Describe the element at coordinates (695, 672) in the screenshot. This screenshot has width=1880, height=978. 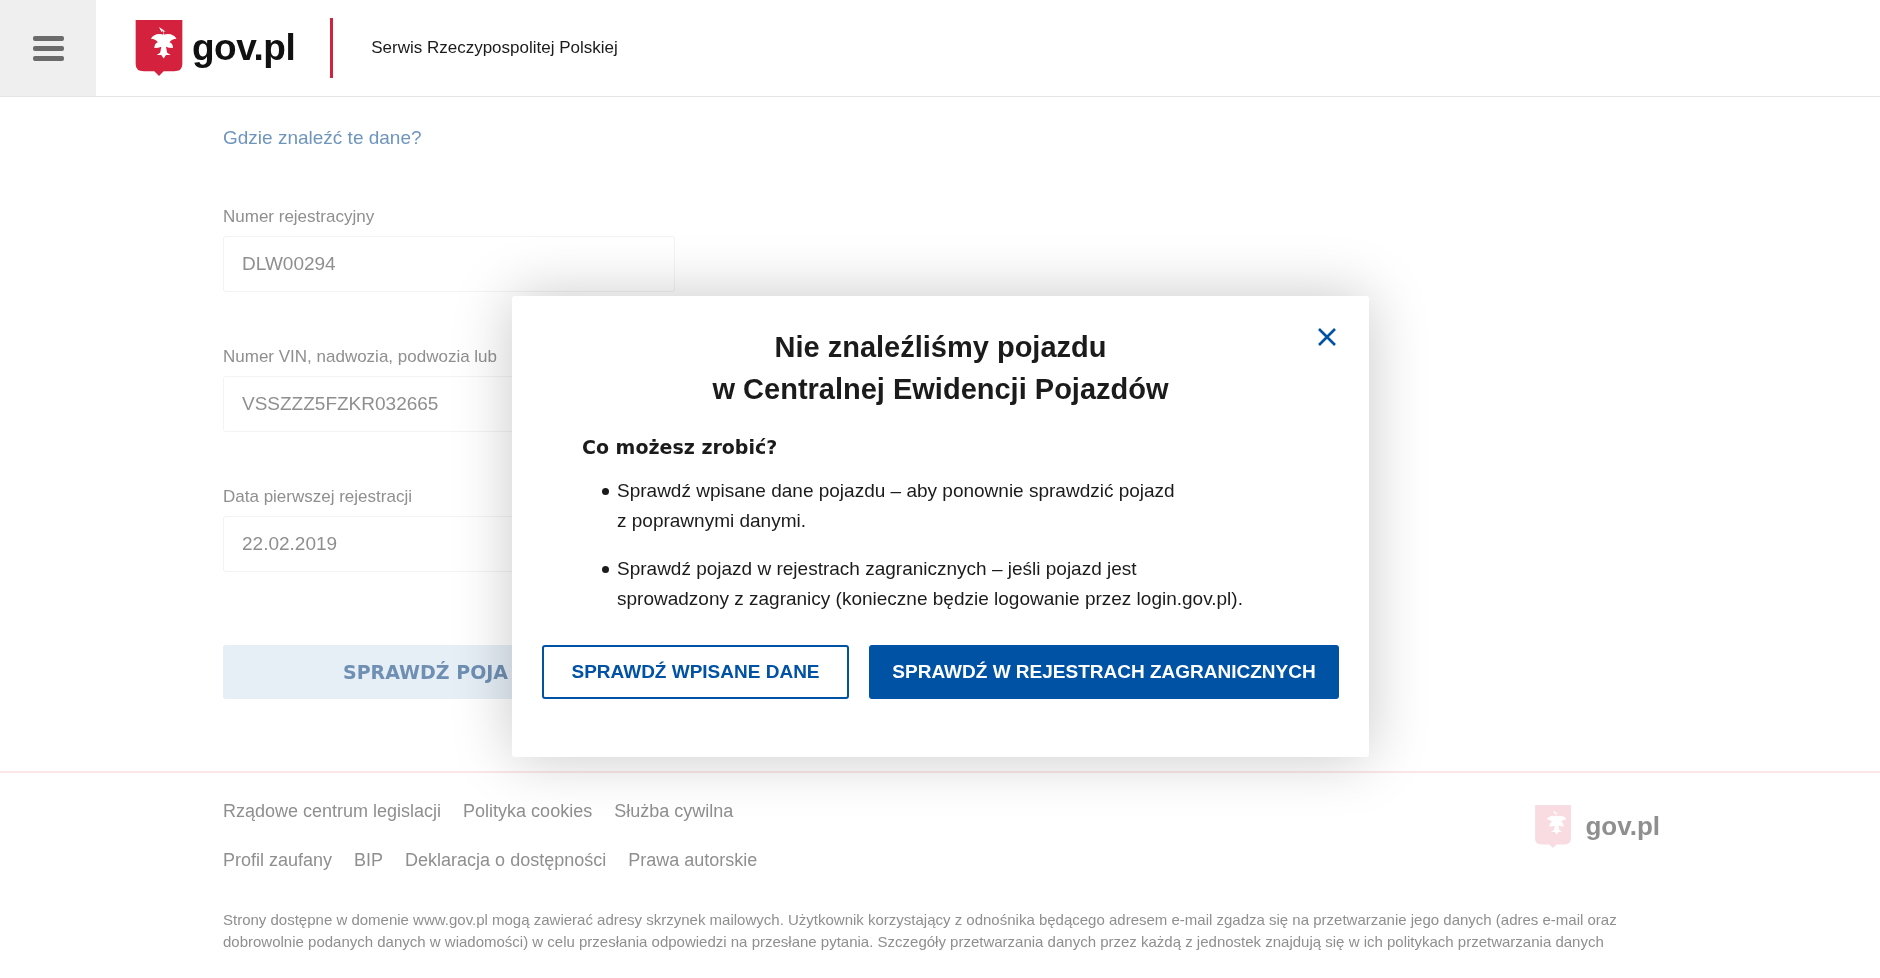
I see `dialog-button: SPRAWDŹ WPISANE DANE` at that location.